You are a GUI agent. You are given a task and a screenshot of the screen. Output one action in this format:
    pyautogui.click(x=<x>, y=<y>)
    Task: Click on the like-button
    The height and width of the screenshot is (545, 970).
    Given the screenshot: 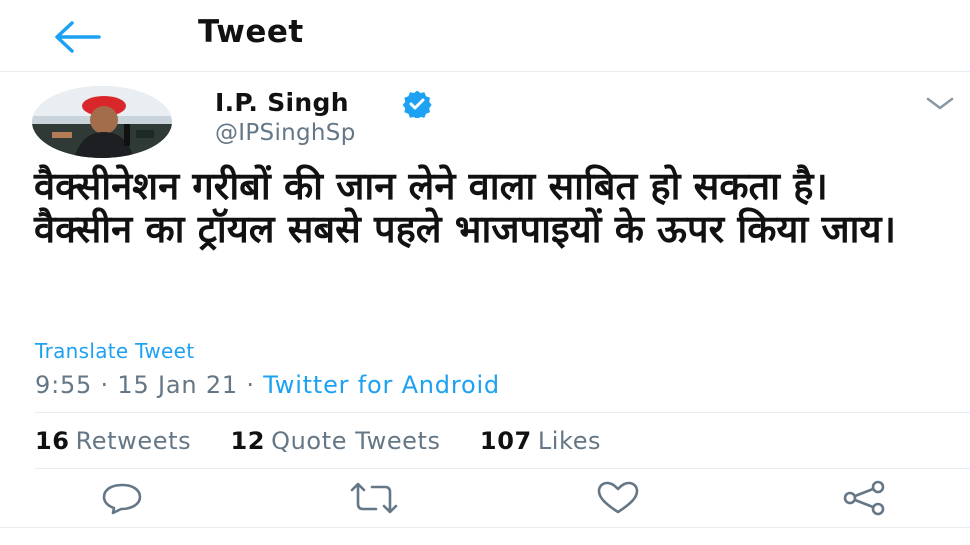 What is the action you would take?
    pyautogui.click(x=618, y=498)
    